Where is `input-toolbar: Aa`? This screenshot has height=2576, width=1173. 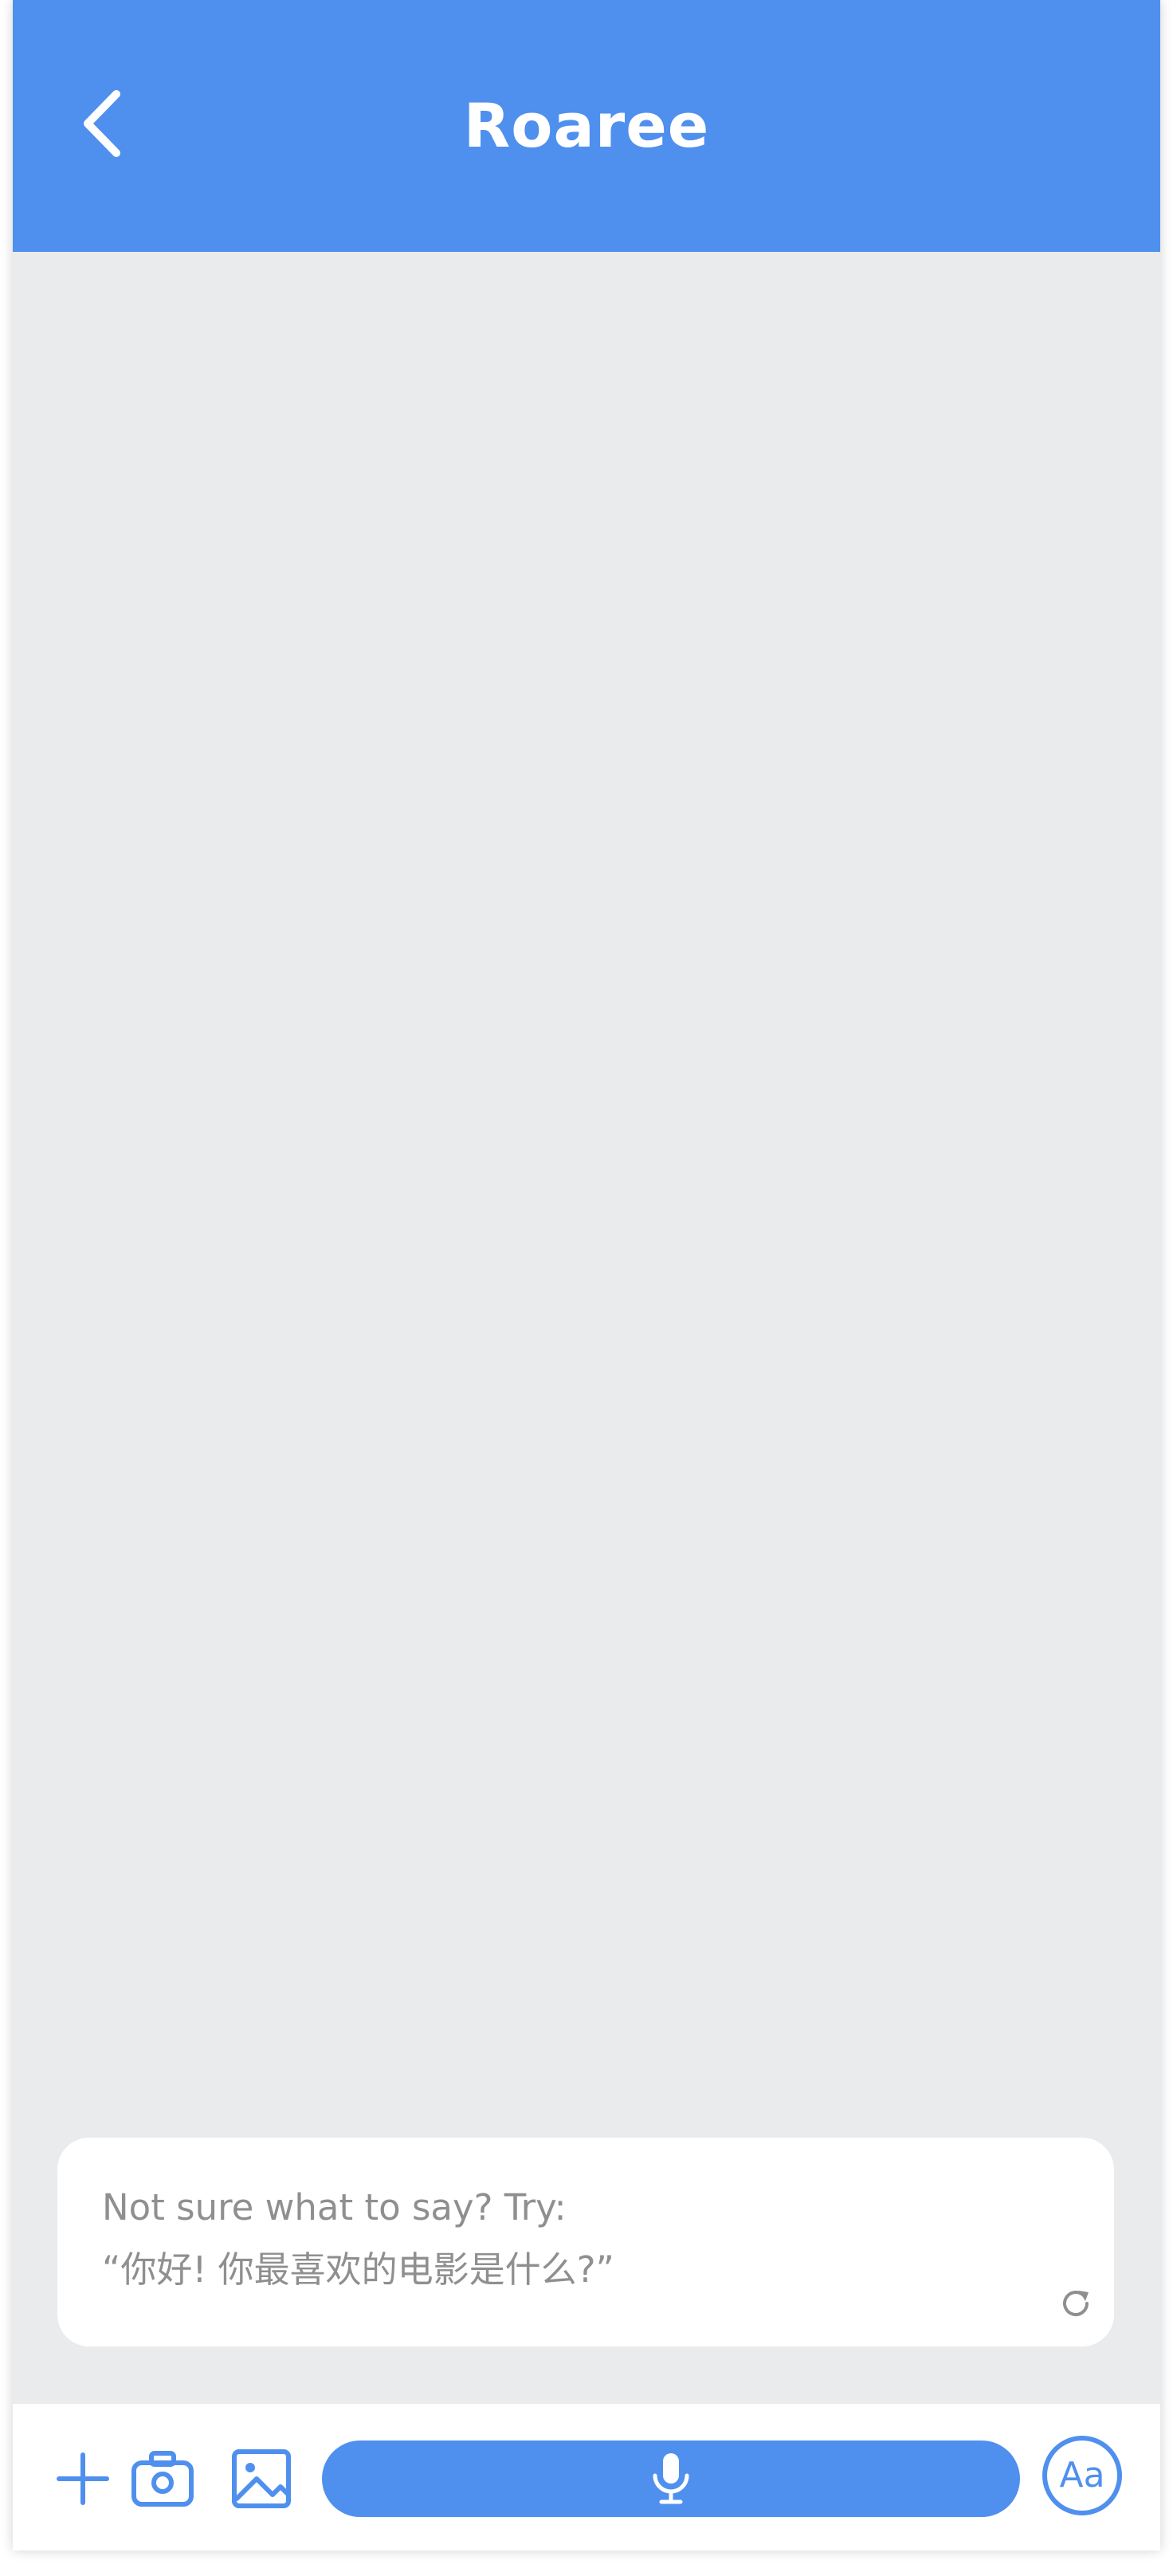
input-toolbar: Aa is located at coordinates (586, 2477).